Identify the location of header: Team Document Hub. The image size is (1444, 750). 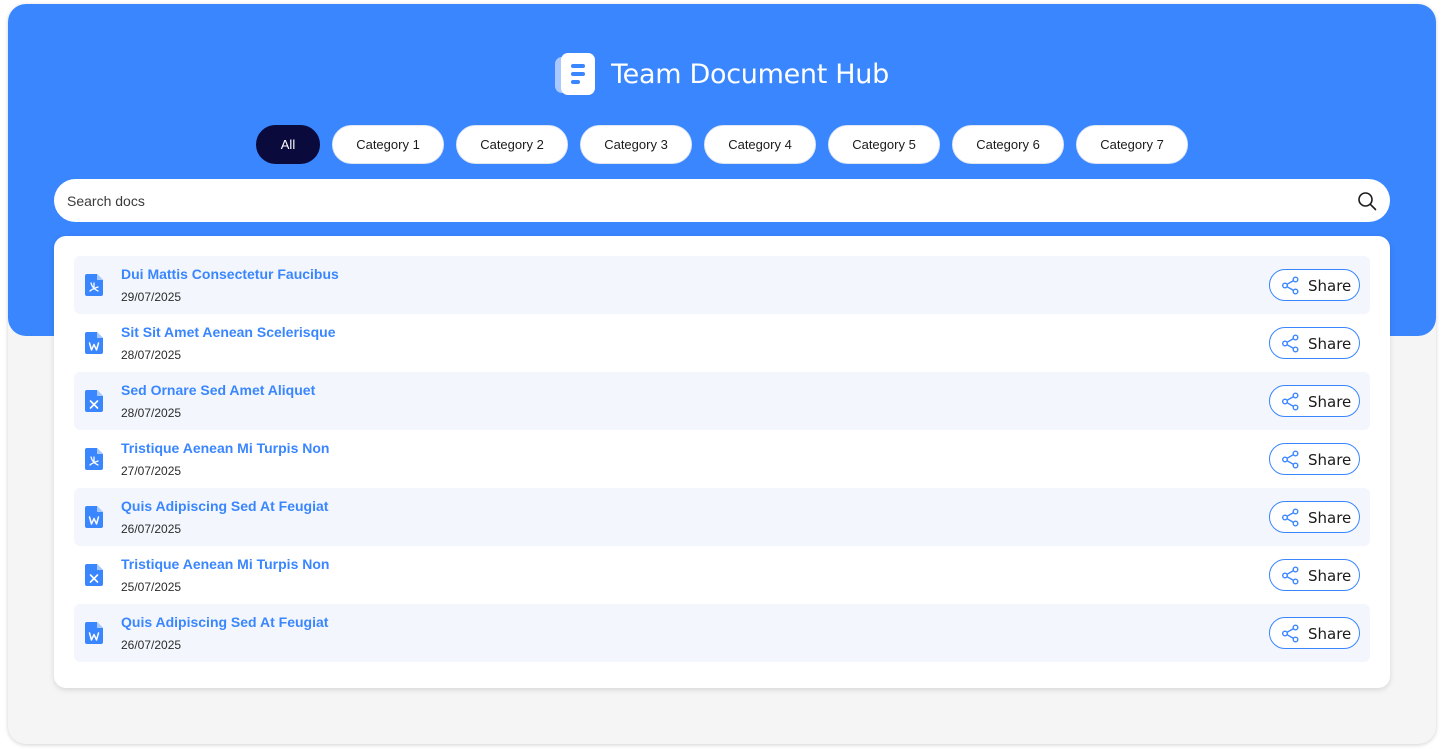
(722, 74).